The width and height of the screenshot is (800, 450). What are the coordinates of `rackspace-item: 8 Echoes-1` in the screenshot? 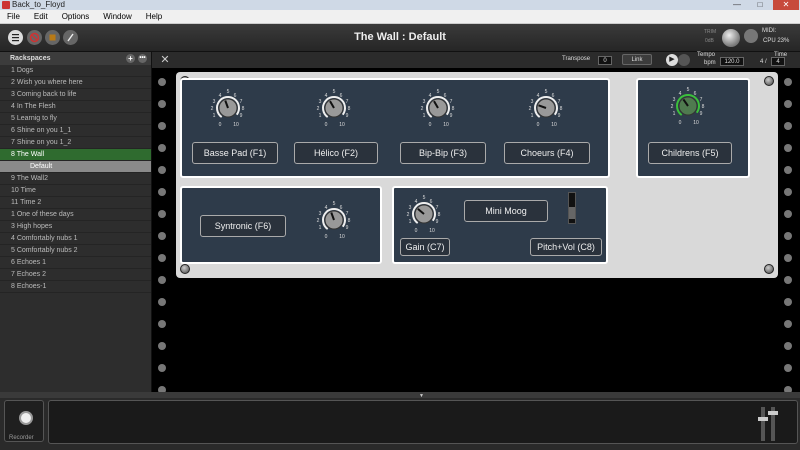 It's located at (75, 287).